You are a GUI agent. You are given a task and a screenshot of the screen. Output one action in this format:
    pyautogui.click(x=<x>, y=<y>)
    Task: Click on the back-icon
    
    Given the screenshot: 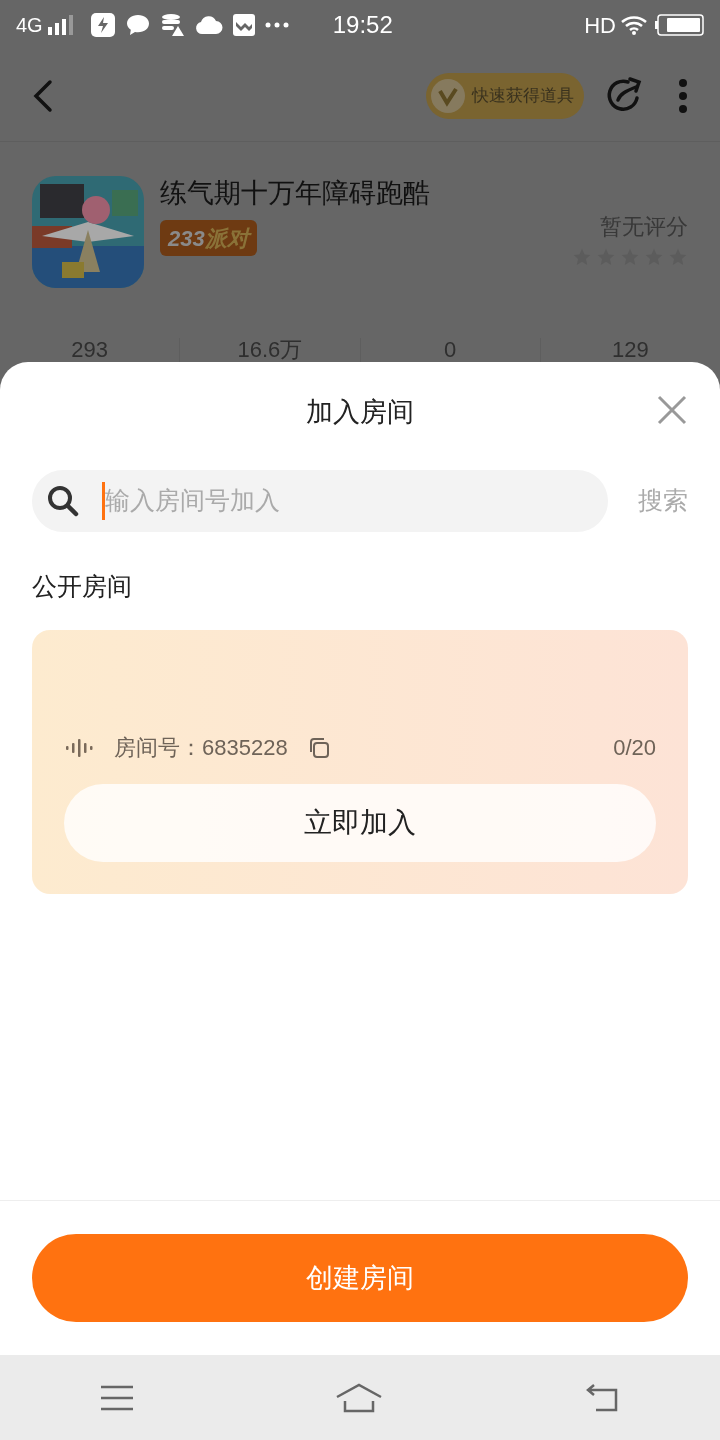 What is the action you would take?
    pyautogui.click(x=43, y=95)
    